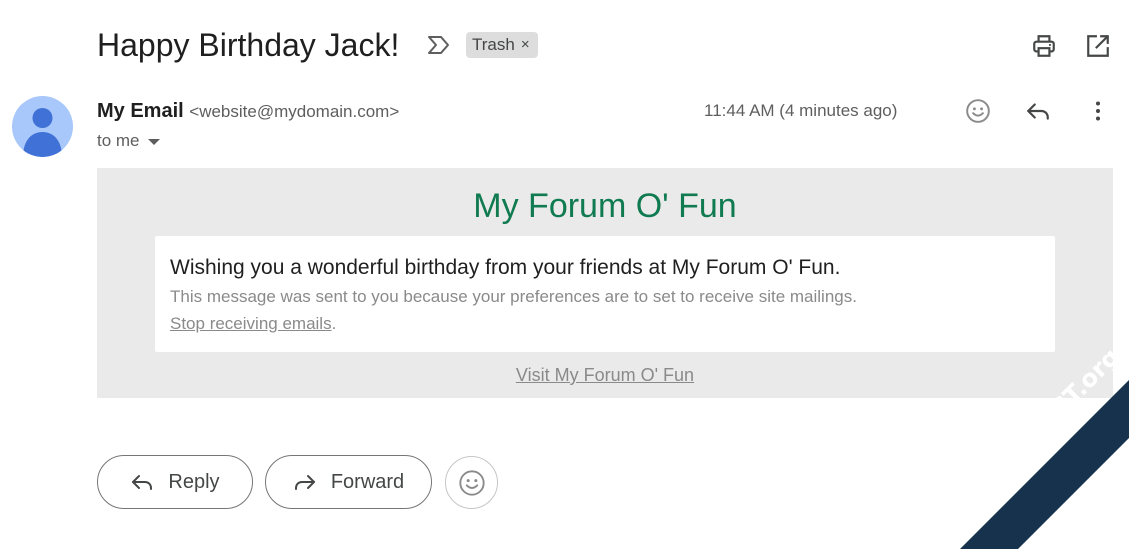 Image resolution: width=1129 pixels, height=549 pixels. Describe the element at coordinates (367, 481) in the screenshot. I see `forward-button-label: Forward` at that location.